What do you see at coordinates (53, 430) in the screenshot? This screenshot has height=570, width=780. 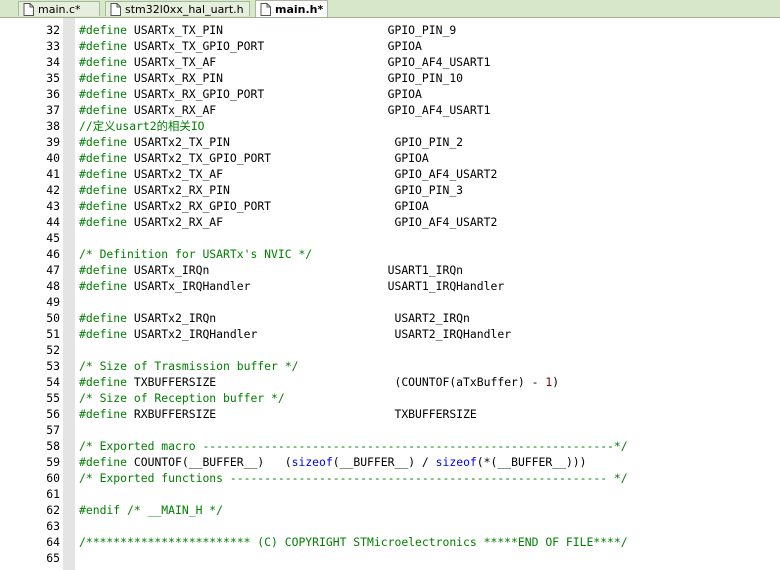 I see `line-number: 57` at bounding box center [53, 430].